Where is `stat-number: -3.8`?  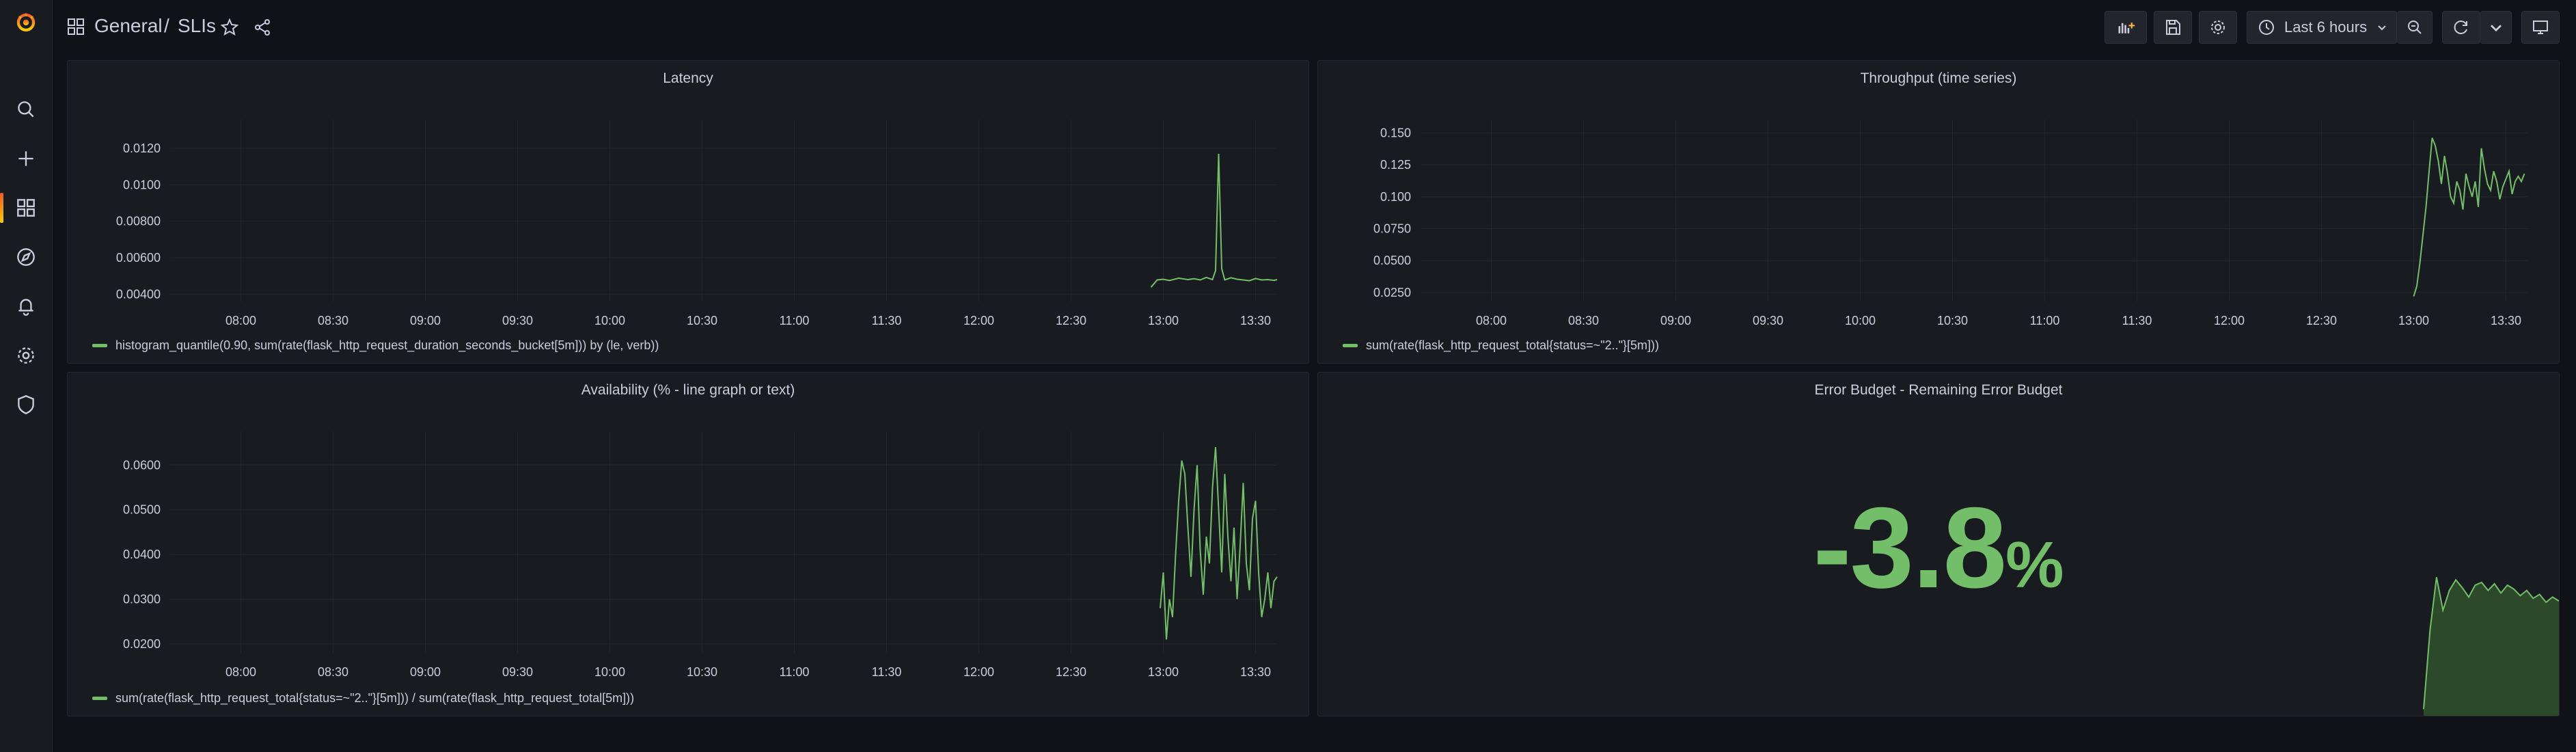
stat-number: -3.8 is located at coordinates (1910, 547).